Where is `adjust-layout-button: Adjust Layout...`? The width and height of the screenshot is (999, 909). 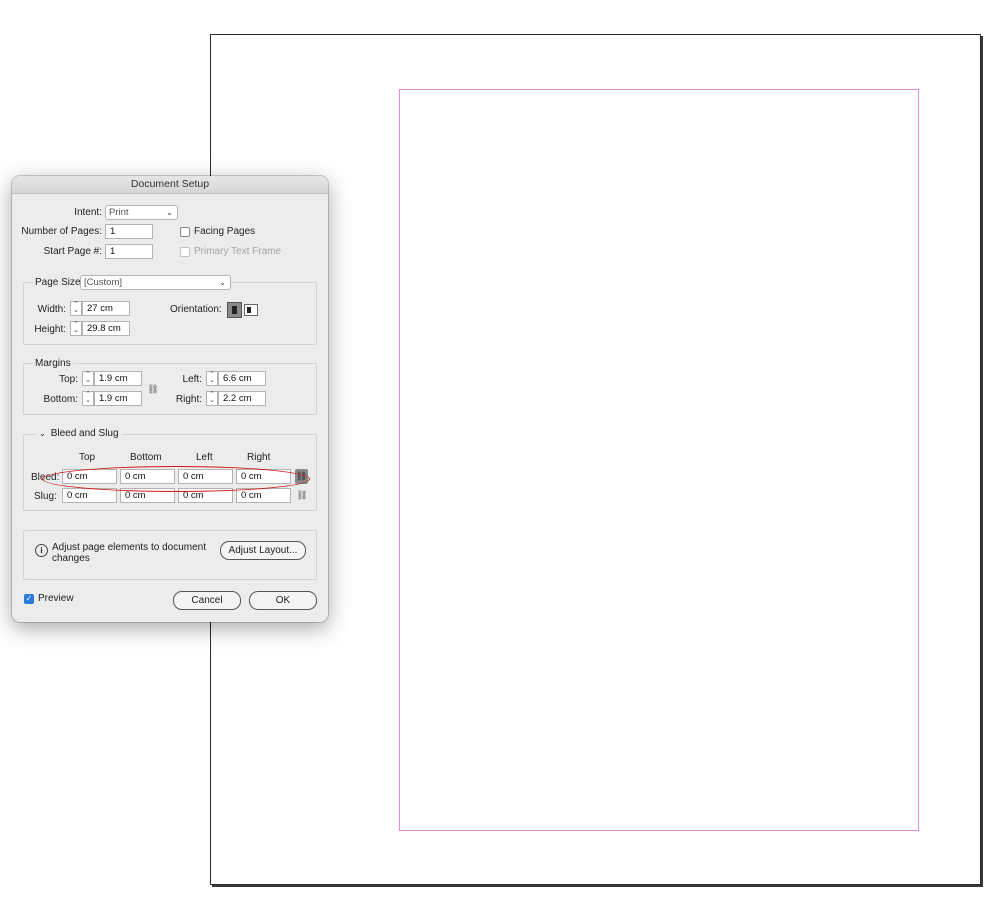
adjust-layout-button: Adjust Layout... is located at coordinates (263, 550).